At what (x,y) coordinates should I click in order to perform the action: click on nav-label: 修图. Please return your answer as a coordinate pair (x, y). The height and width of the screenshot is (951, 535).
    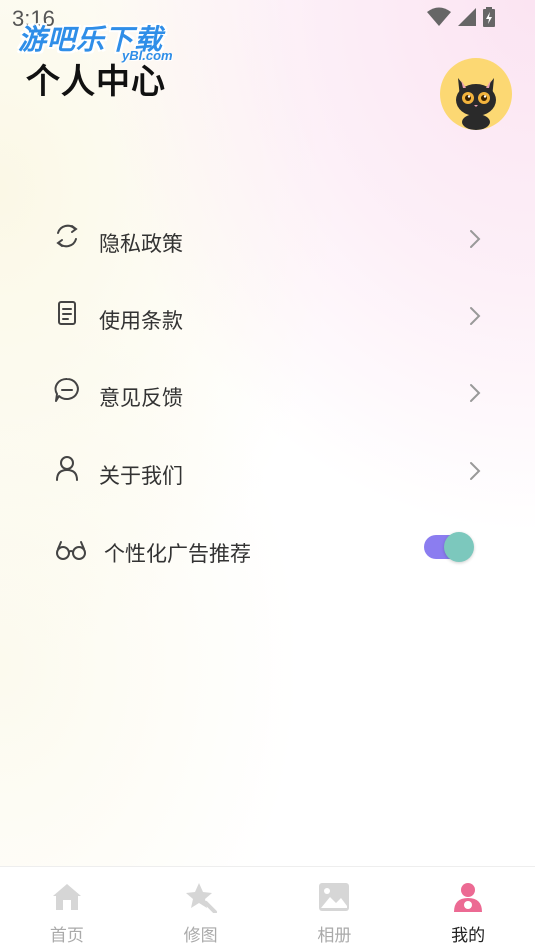
    Looking at the image, I should click on (200, 936).